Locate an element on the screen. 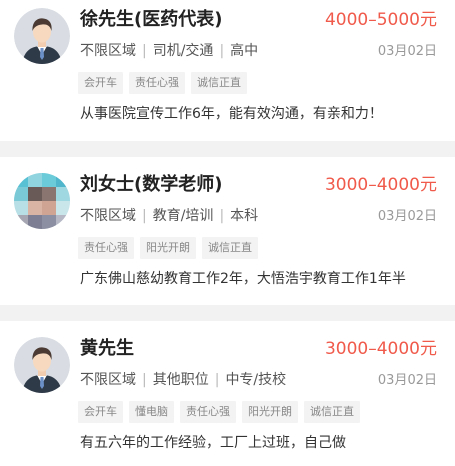  meta-position: 其他职位 is located at coordinates (180, 380).